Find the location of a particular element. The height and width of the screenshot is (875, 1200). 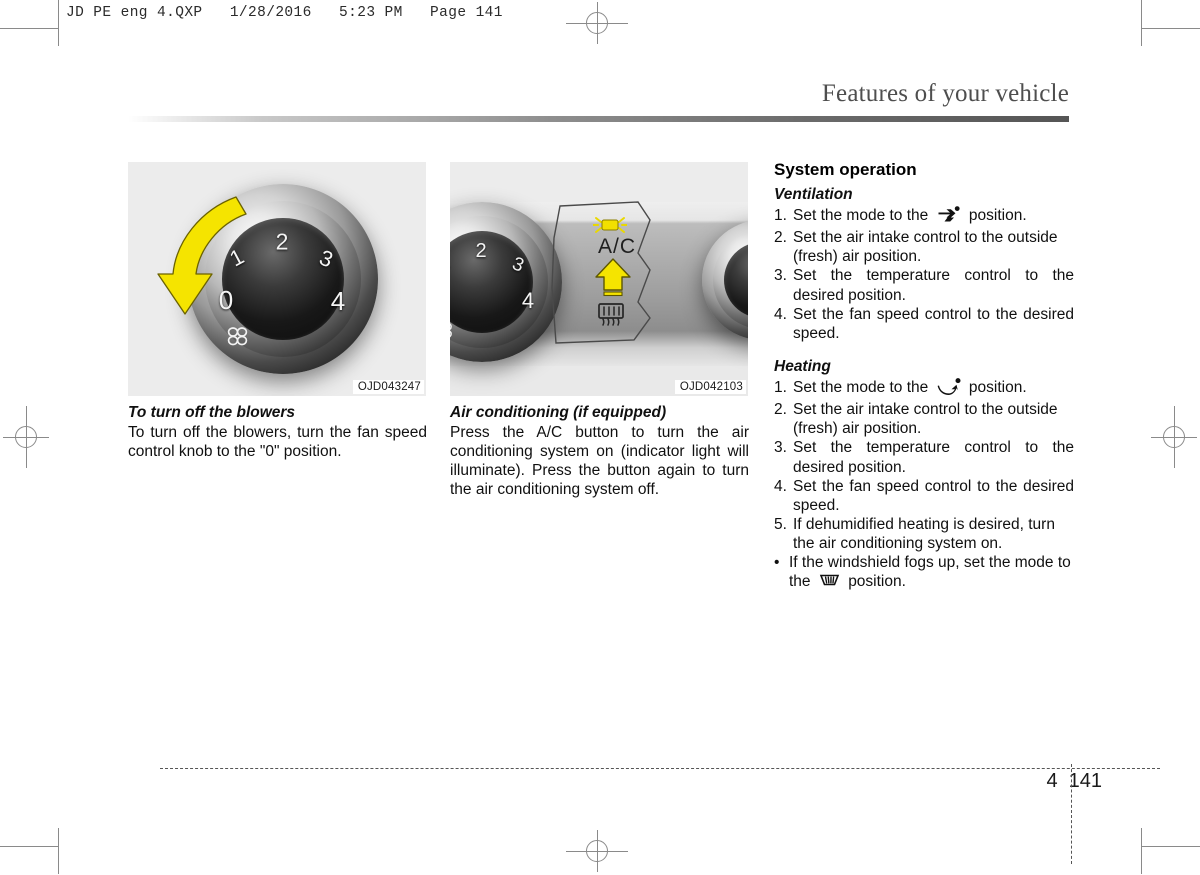

section-title: System operation is located at coordinates (845, 169).